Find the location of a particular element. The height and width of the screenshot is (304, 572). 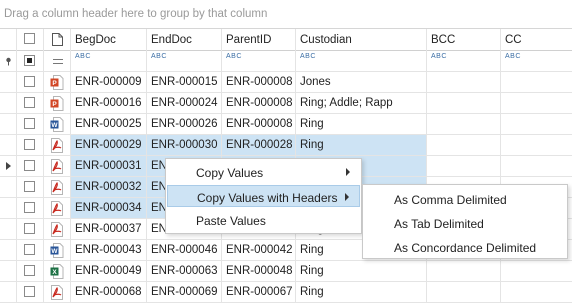

cell-custodian: Jones is located at coordinates (361, 82).